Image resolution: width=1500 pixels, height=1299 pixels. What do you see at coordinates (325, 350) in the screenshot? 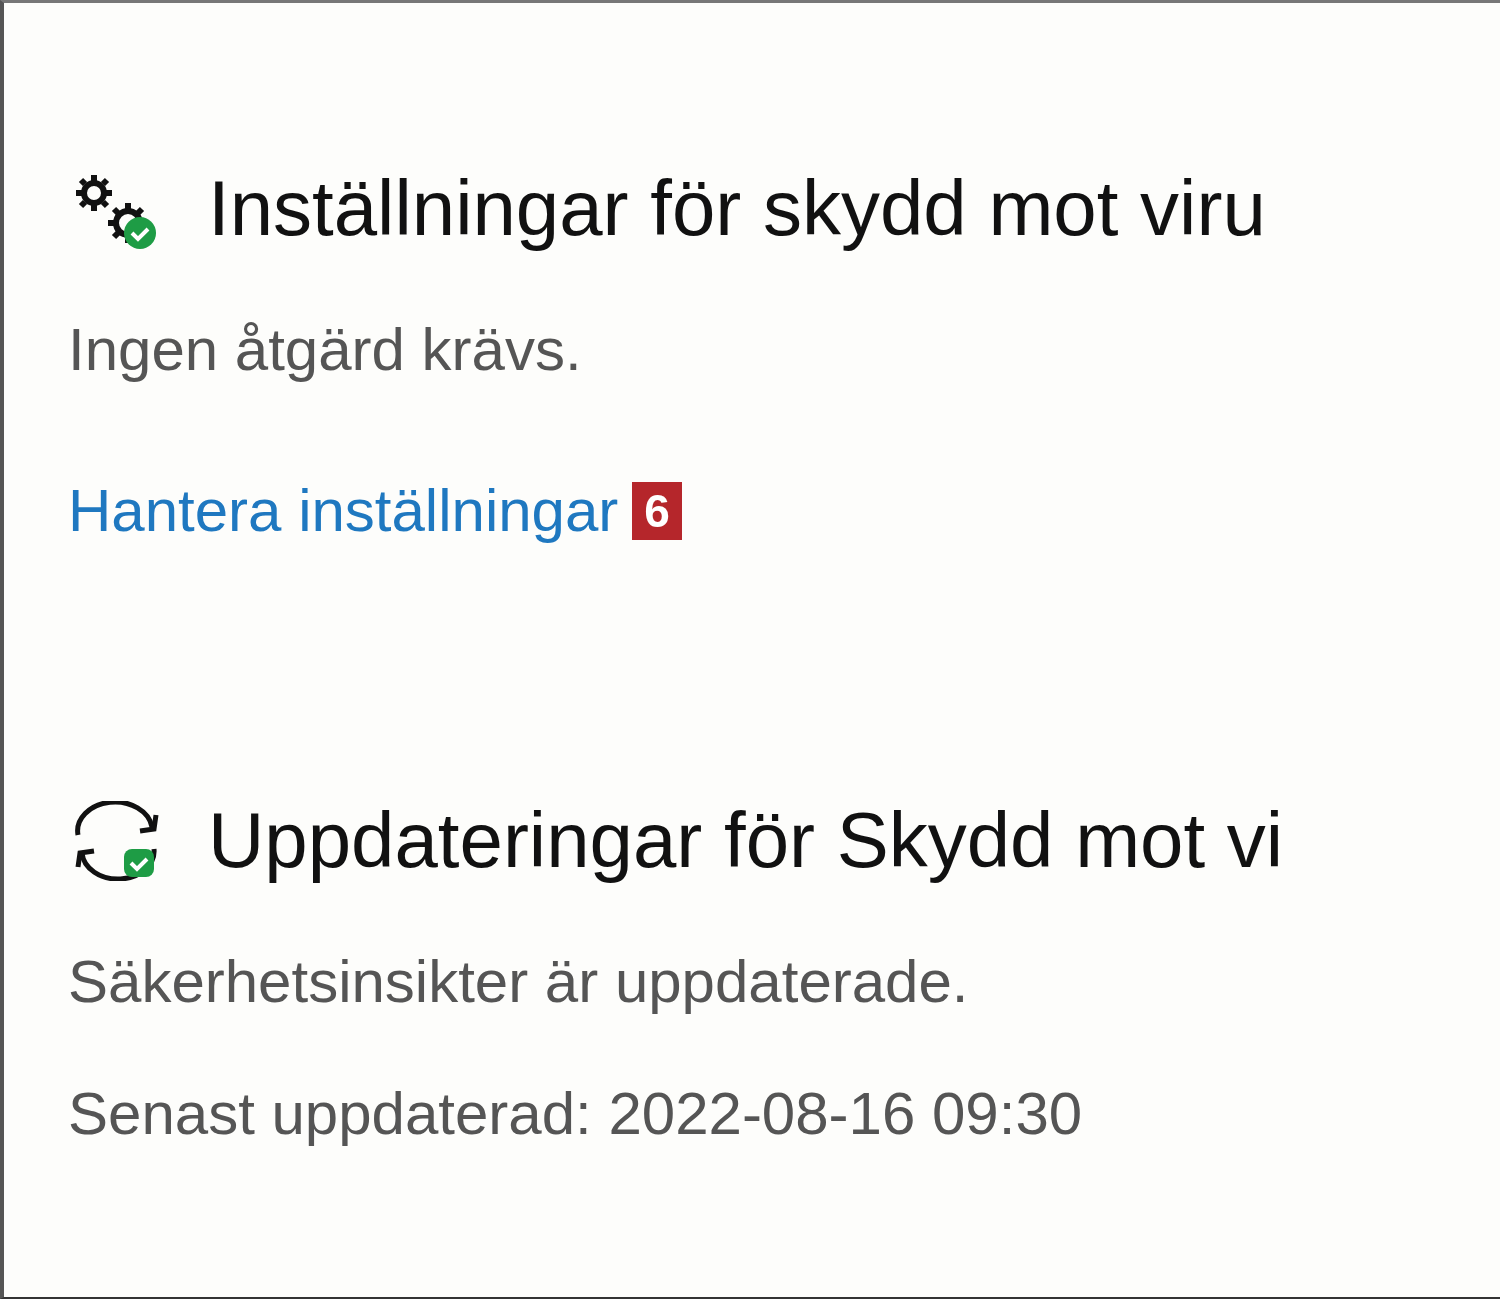
I see `status-text: Ingen åtgärd krävs.` at bounding box center [325, 350].